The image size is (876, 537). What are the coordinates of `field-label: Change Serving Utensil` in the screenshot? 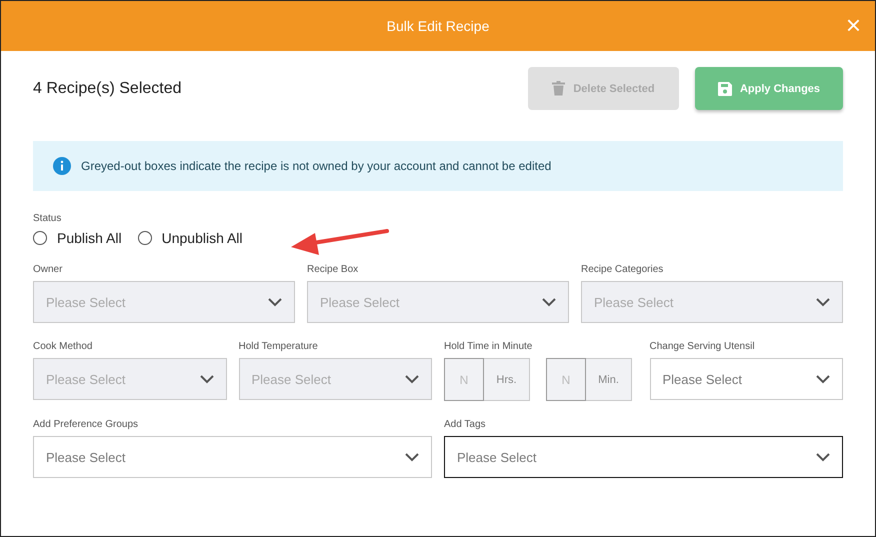 It's located at (703, 346).